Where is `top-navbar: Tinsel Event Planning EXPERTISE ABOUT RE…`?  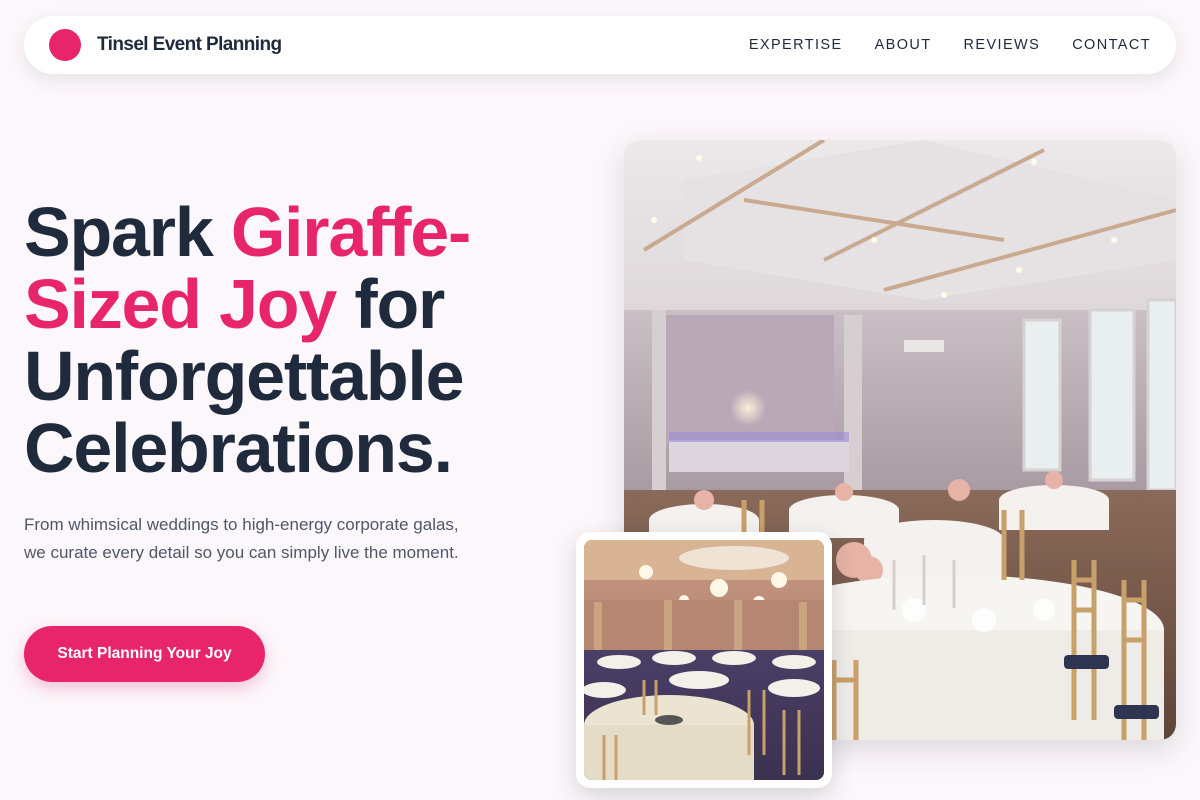
top-navbar: Tinsel Event Planning EXPERTISE ABOUT RE… is located at coordinates (600, 45).